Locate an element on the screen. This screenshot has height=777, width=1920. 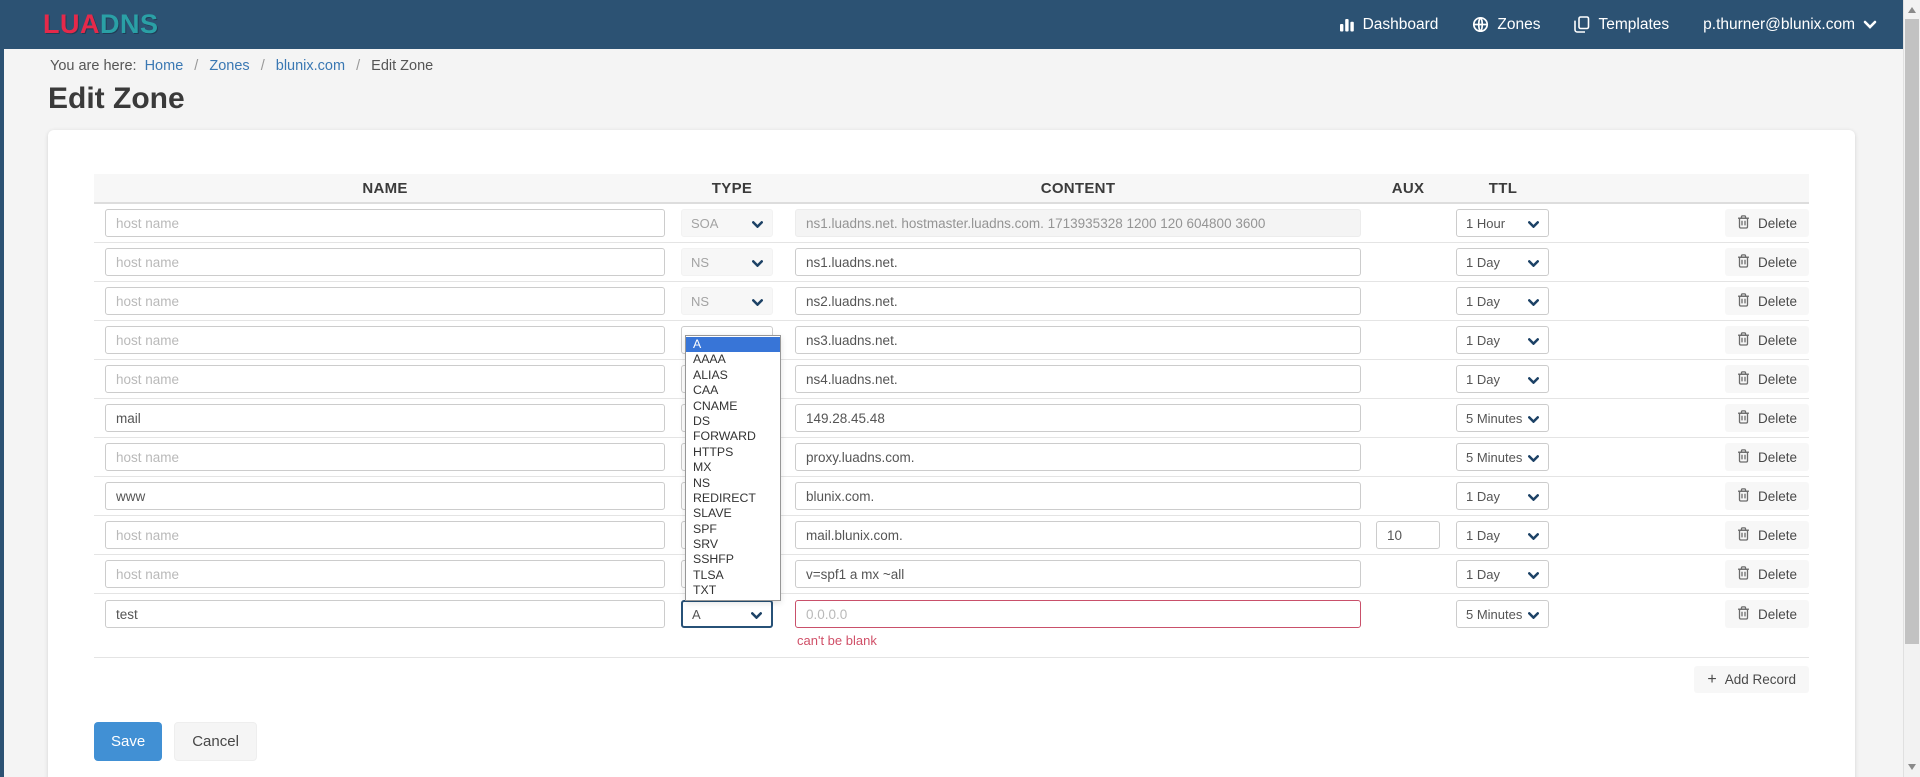
ttl-select: 1 Hour is located at coordinates (1502, 223).